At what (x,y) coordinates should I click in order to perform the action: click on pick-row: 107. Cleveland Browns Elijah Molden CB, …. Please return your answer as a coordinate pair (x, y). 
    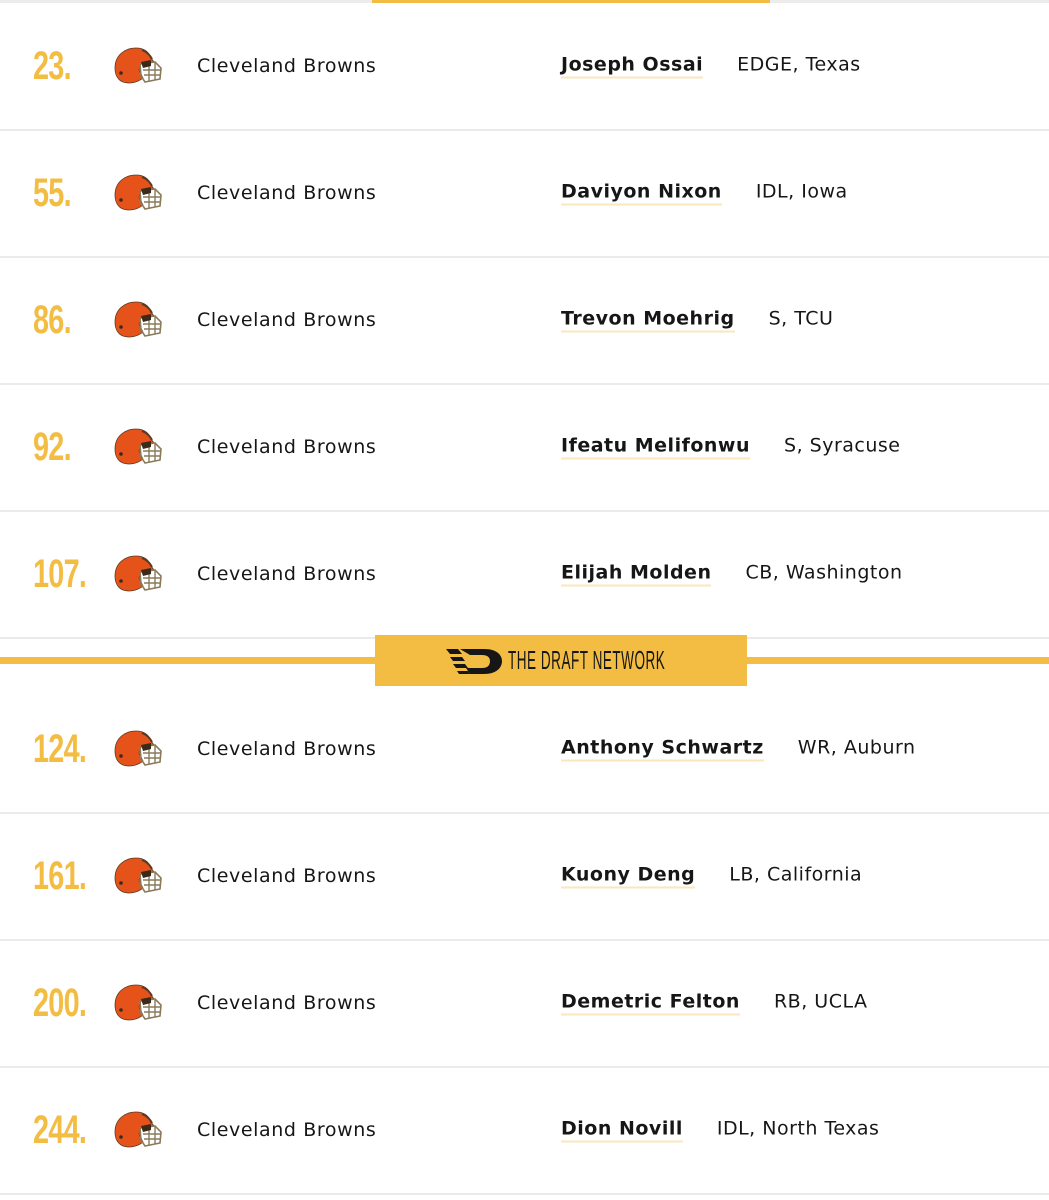
    Looking at the image, I should click on (524, 575).